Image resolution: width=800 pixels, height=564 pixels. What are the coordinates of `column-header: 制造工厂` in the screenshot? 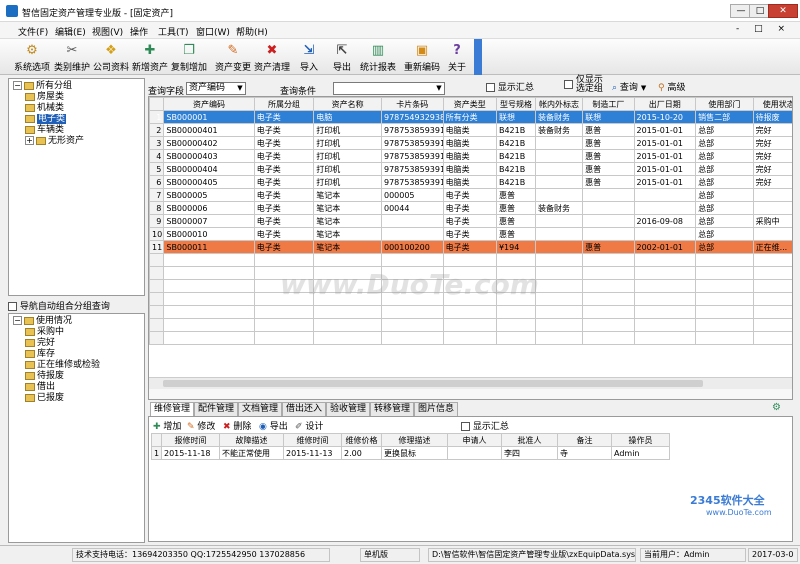 It's located at (608, 104).